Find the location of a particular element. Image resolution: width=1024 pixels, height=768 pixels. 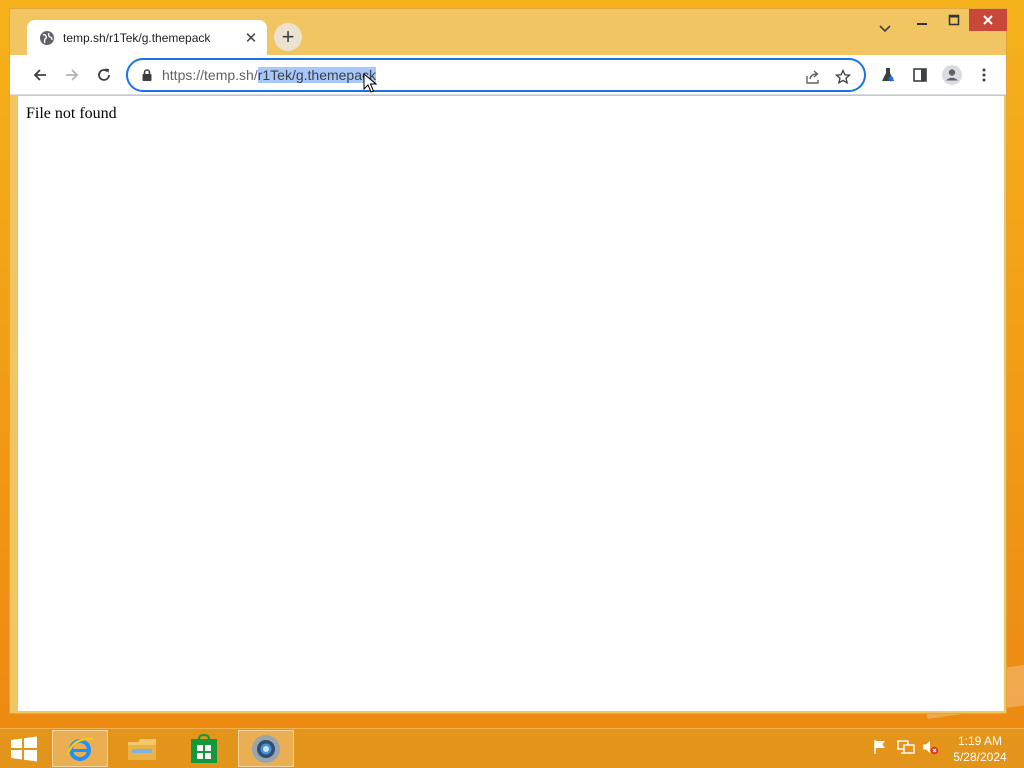

taskbar-clock: 1:19 AM 5/28/2024 is located at coordinates (980, 749).